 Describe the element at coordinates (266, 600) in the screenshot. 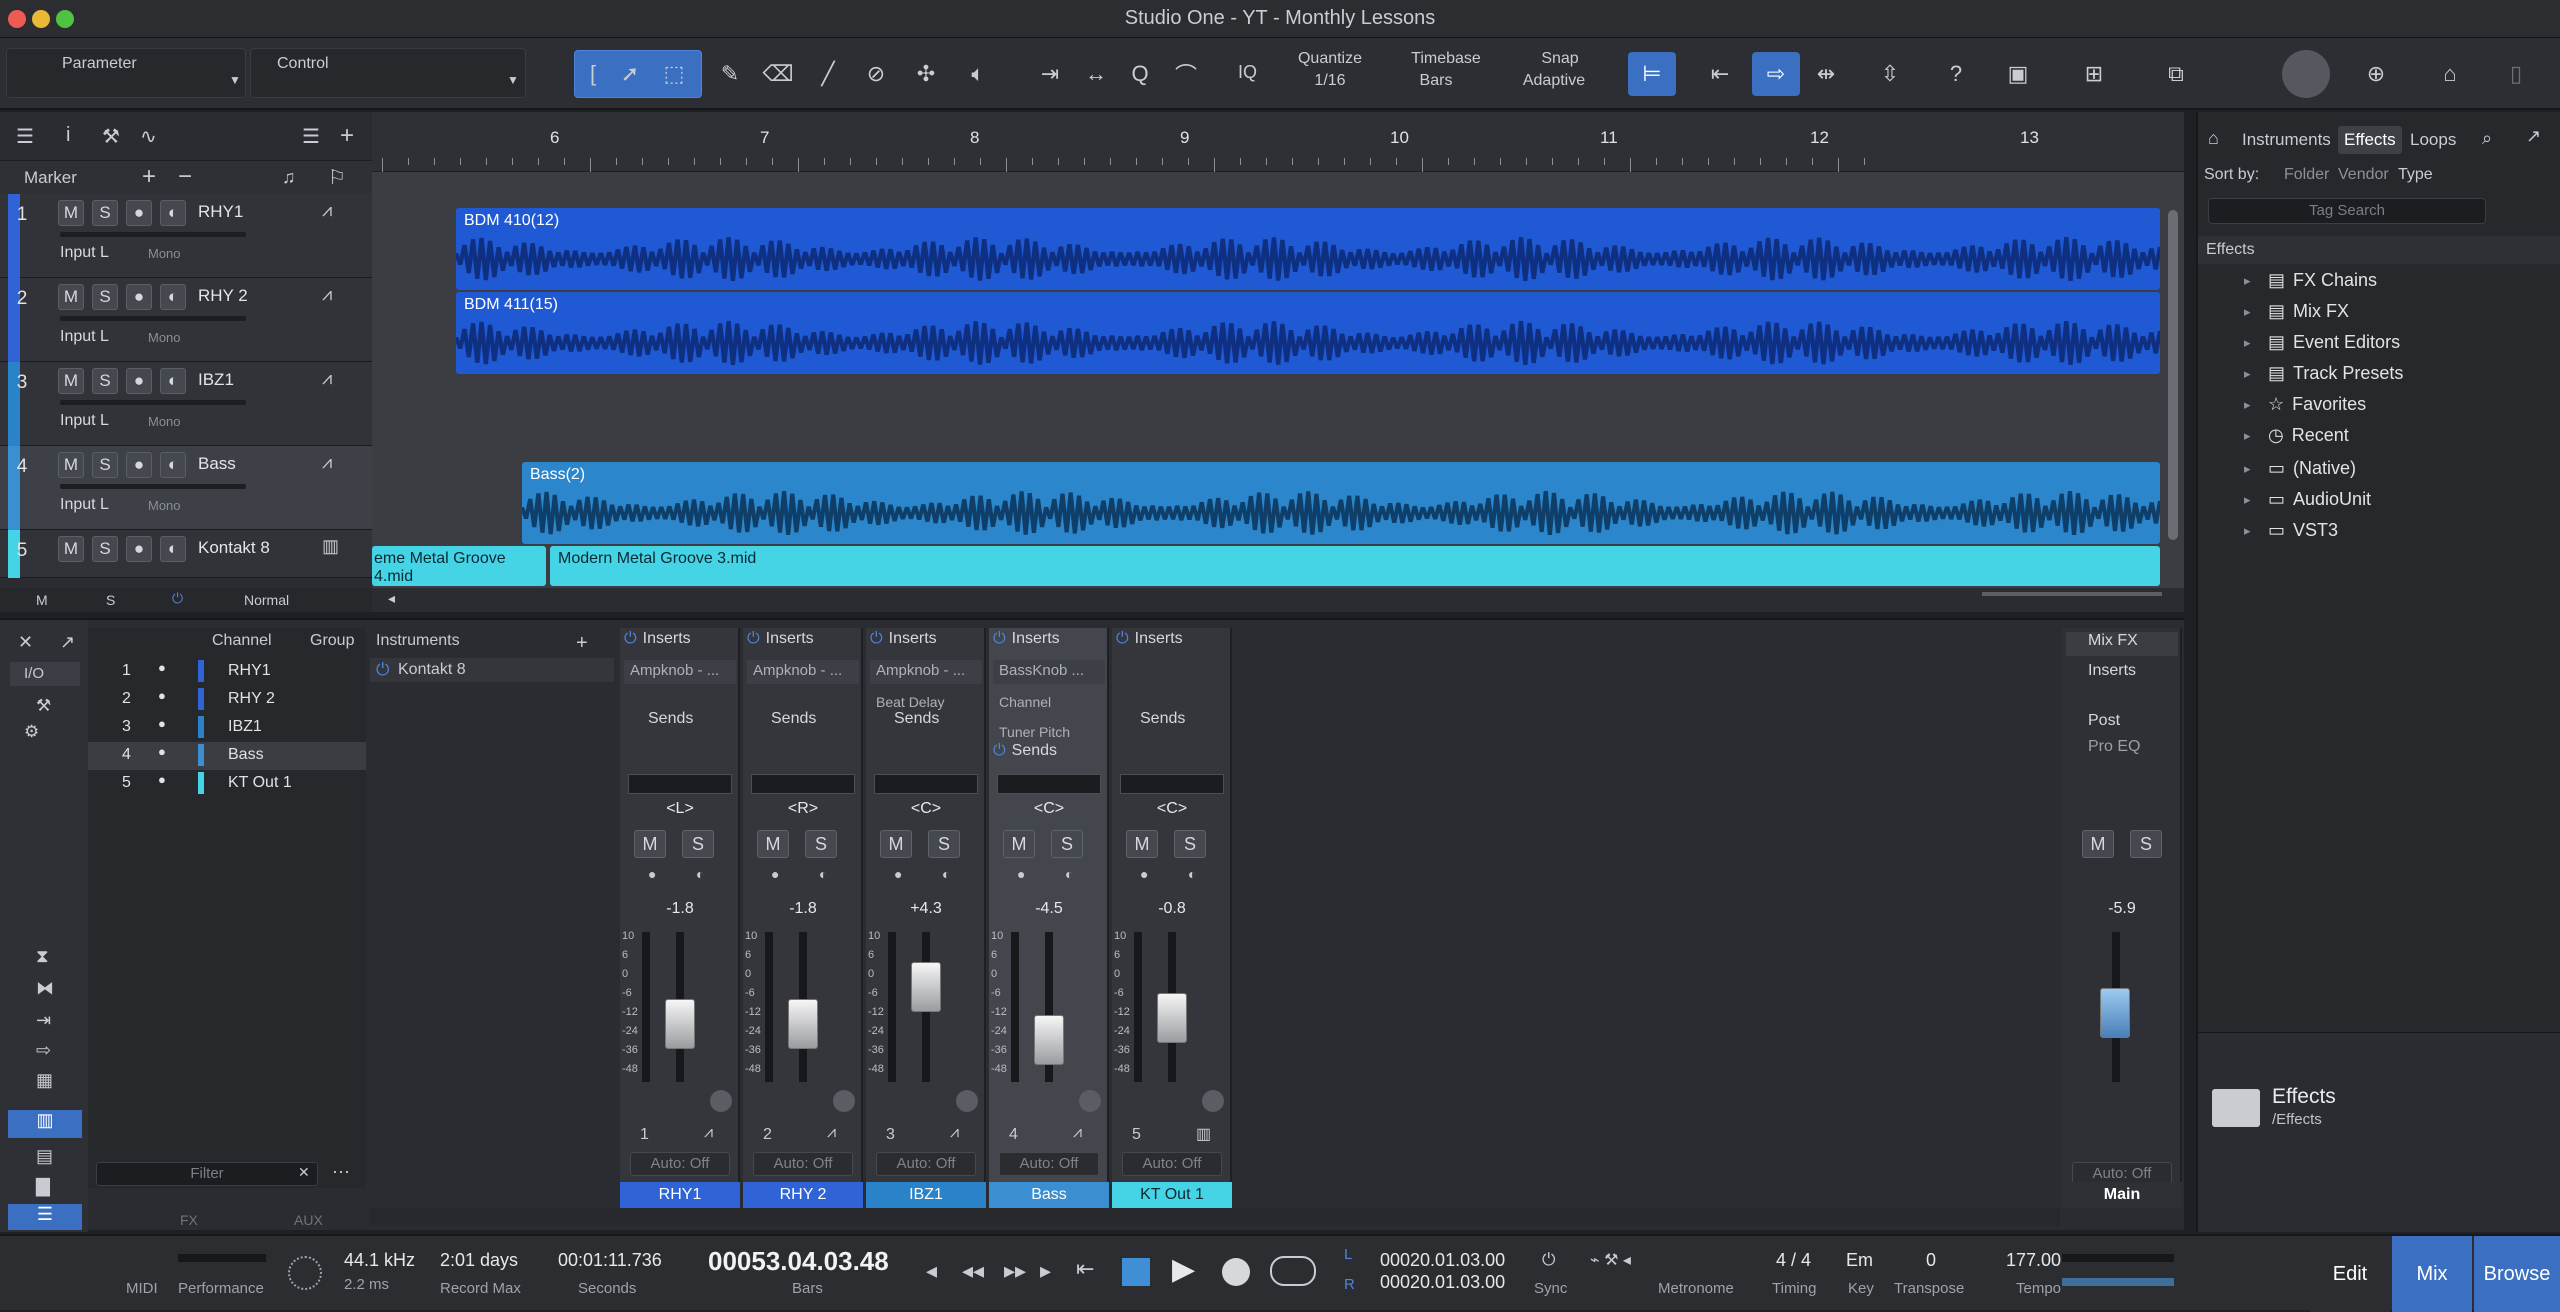

I see `track-mode-select: Normal` at that location.